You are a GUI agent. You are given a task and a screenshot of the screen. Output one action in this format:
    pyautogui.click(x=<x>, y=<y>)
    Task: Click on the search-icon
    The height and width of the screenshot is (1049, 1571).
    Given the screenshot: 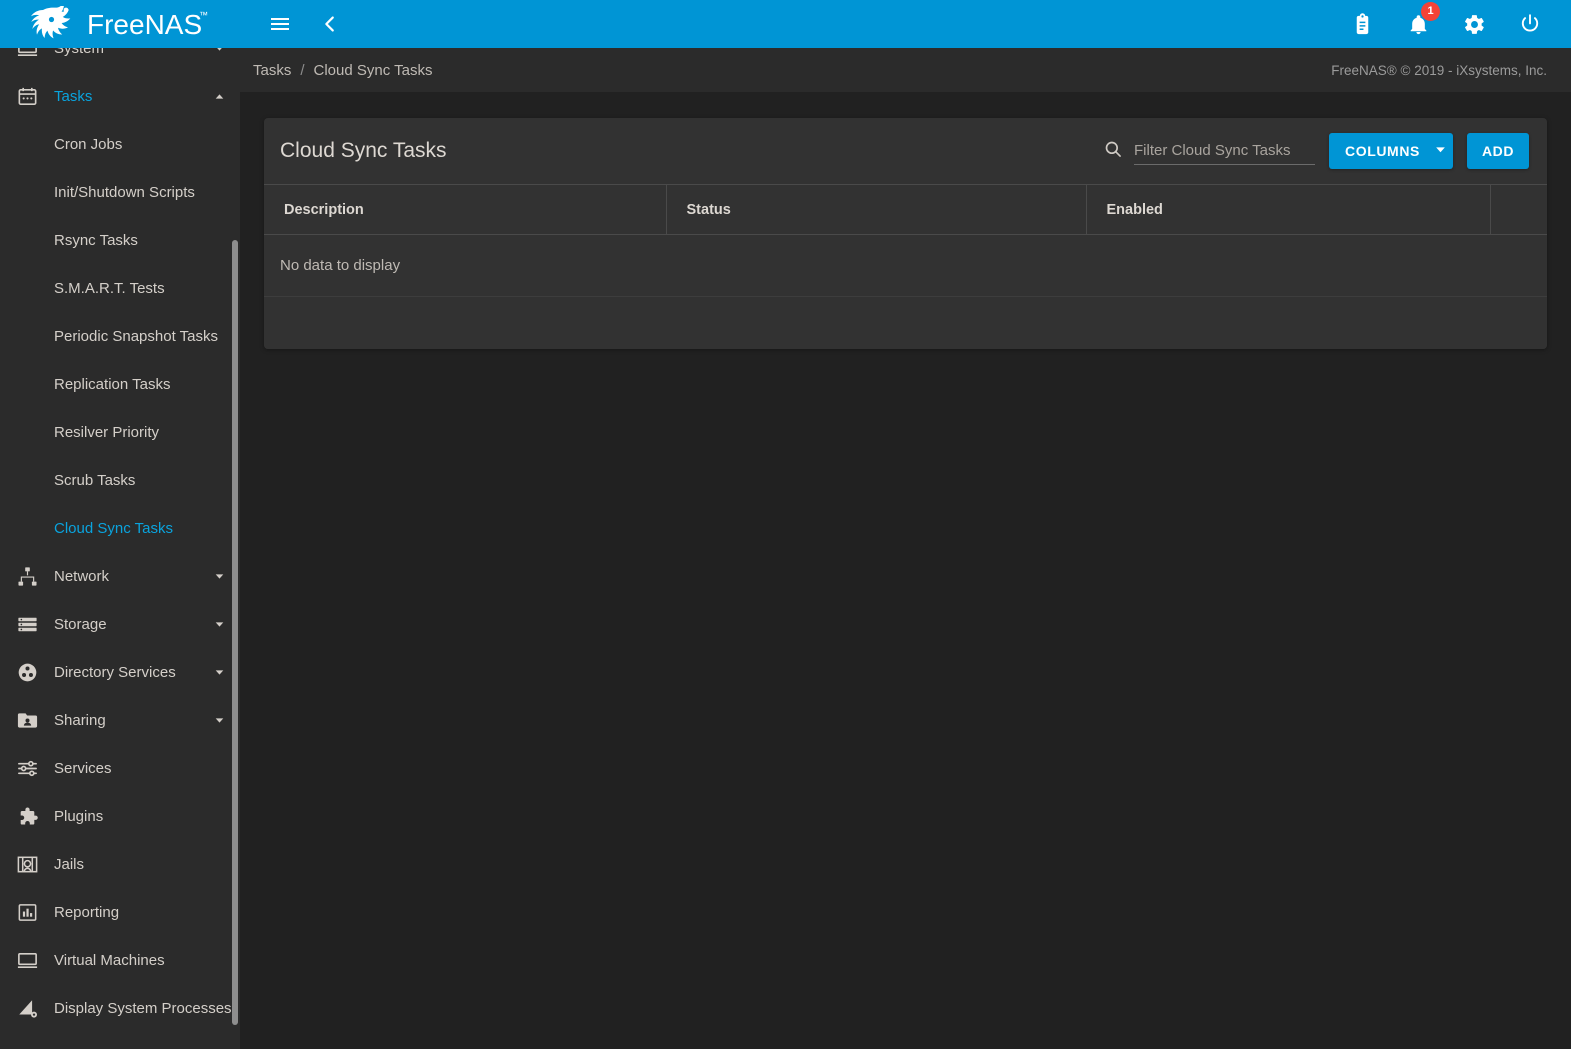 What is the action you would take?
    pyautogui.click(x=1113, y=149)
    